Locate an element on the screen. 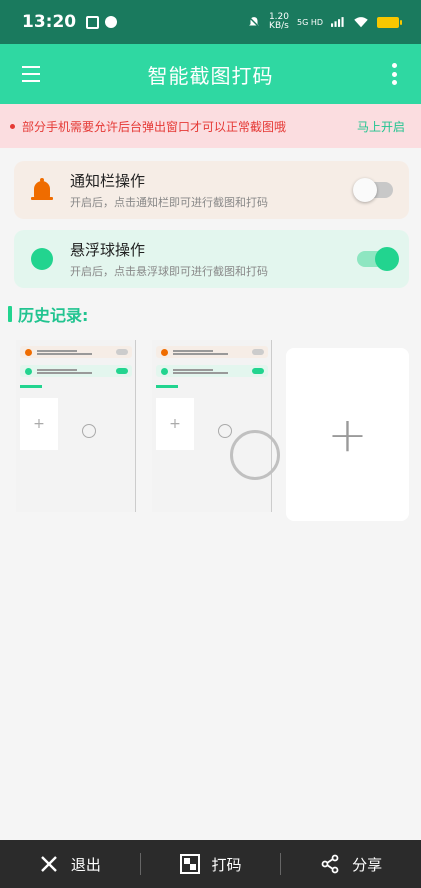 This screenshot has height=888, width=421. exit-button: 退出 is located at coordinates (70, 864).